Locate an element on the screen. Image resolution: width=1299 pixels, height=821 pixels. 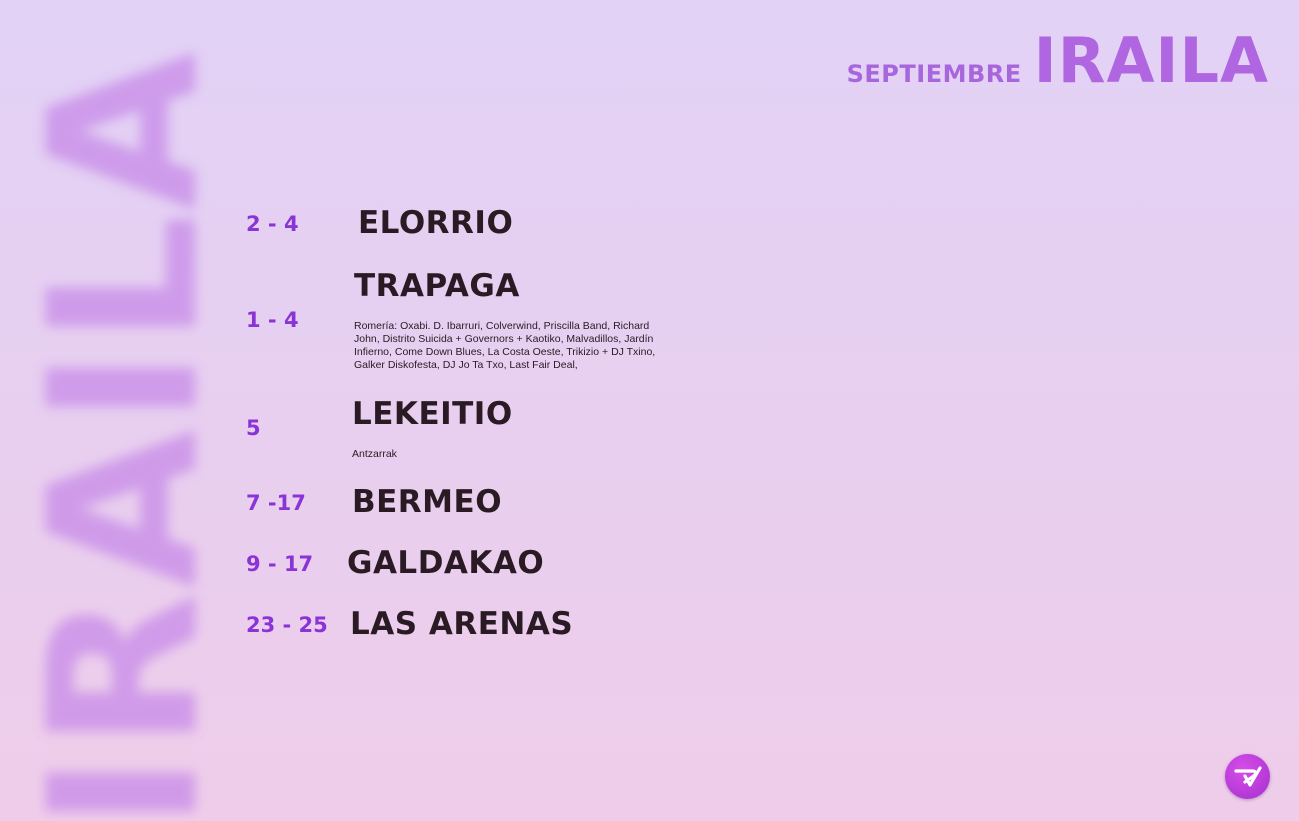
brand-logo-graphic is located at coordinates (1248, 776).